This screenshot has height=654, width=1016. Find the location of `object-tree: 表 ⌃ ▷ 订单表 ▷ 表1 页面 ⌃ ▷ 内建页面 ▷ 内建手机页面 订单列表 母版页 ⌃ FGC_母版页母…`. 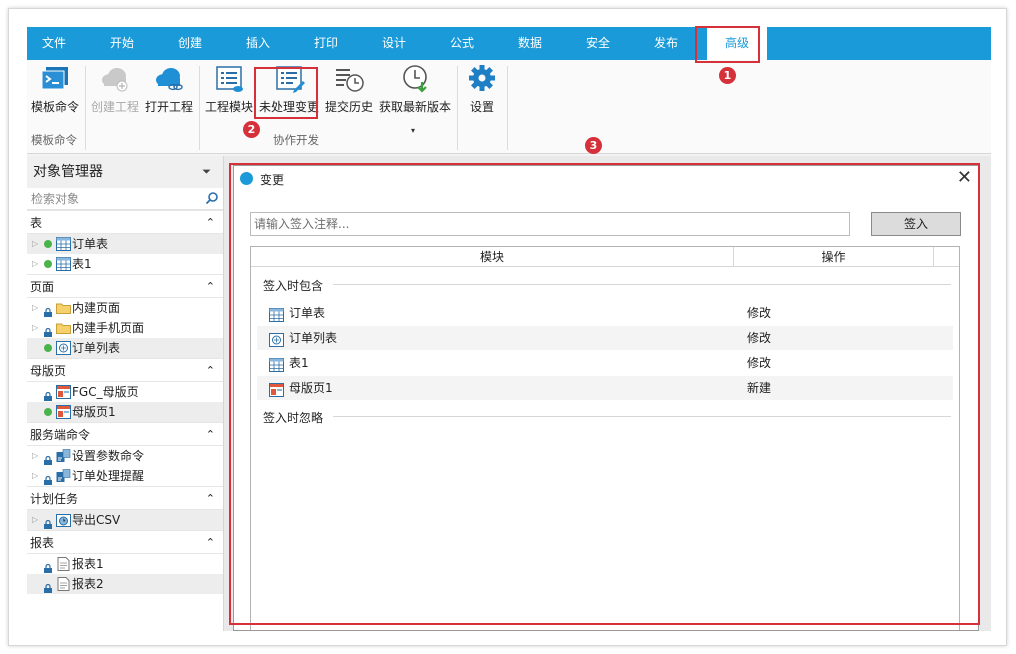

object-tree: 表 ⌃ ▷ 订单表 ▷ 表1 页面 ⌃ ▷ 内建页面 ▷ 内建手机页面 订单列表 母版页 ⌃ FGC_母版页母… is located at coordinates (125, 402).